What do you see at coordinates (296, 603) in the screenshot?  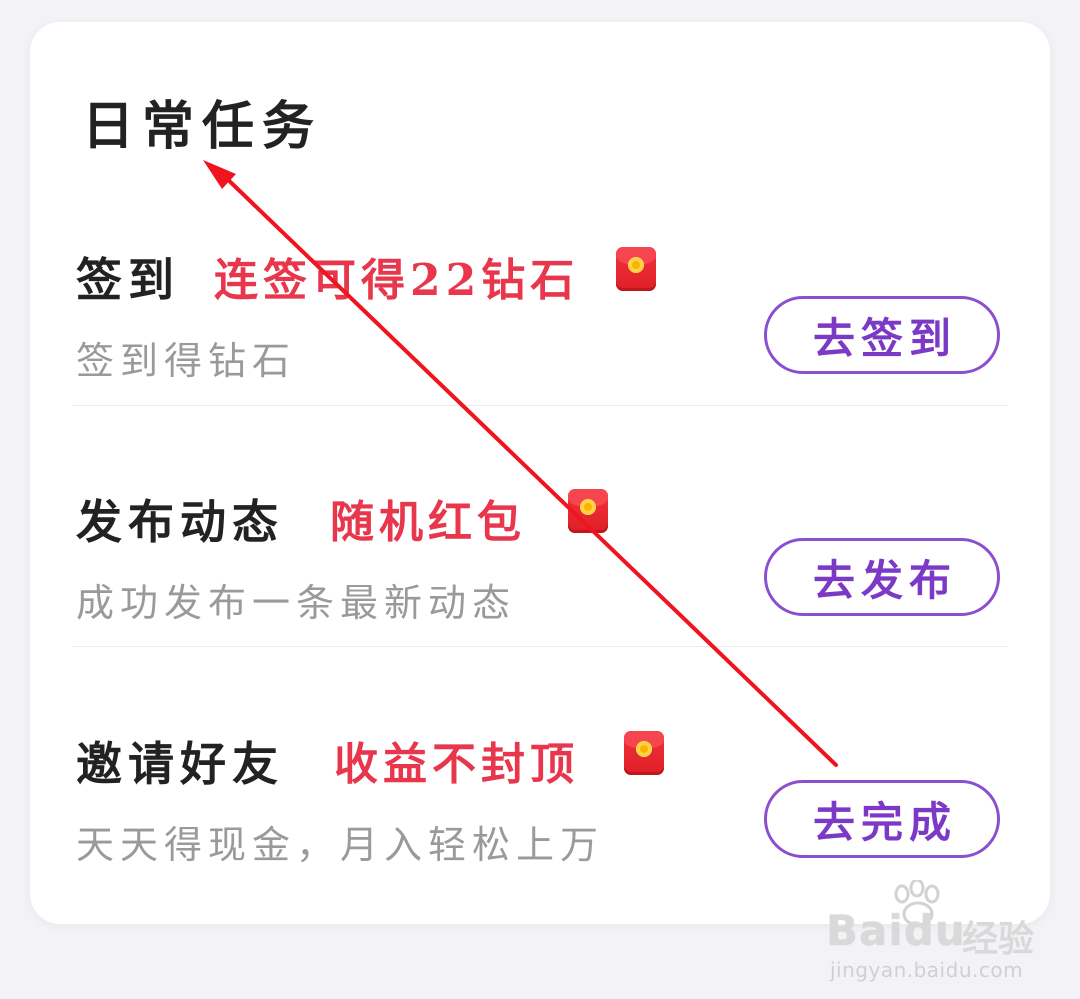 I see `task-description: 成功发布一条最新动态` at bounding box center [296, 603].